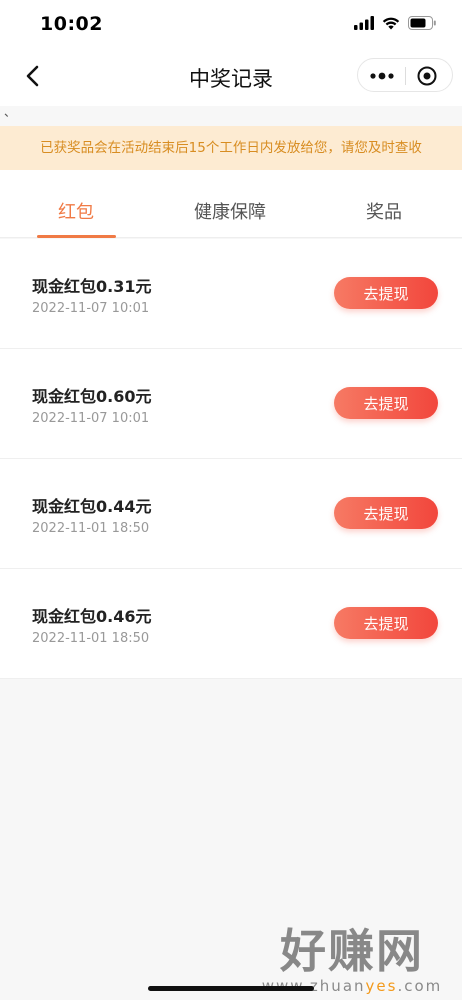 This screenshot has height=1000, width=462. I want to click on list-item: 现金红包0.60元 2022-11-07 10:01 去提现, so click(231, 404).